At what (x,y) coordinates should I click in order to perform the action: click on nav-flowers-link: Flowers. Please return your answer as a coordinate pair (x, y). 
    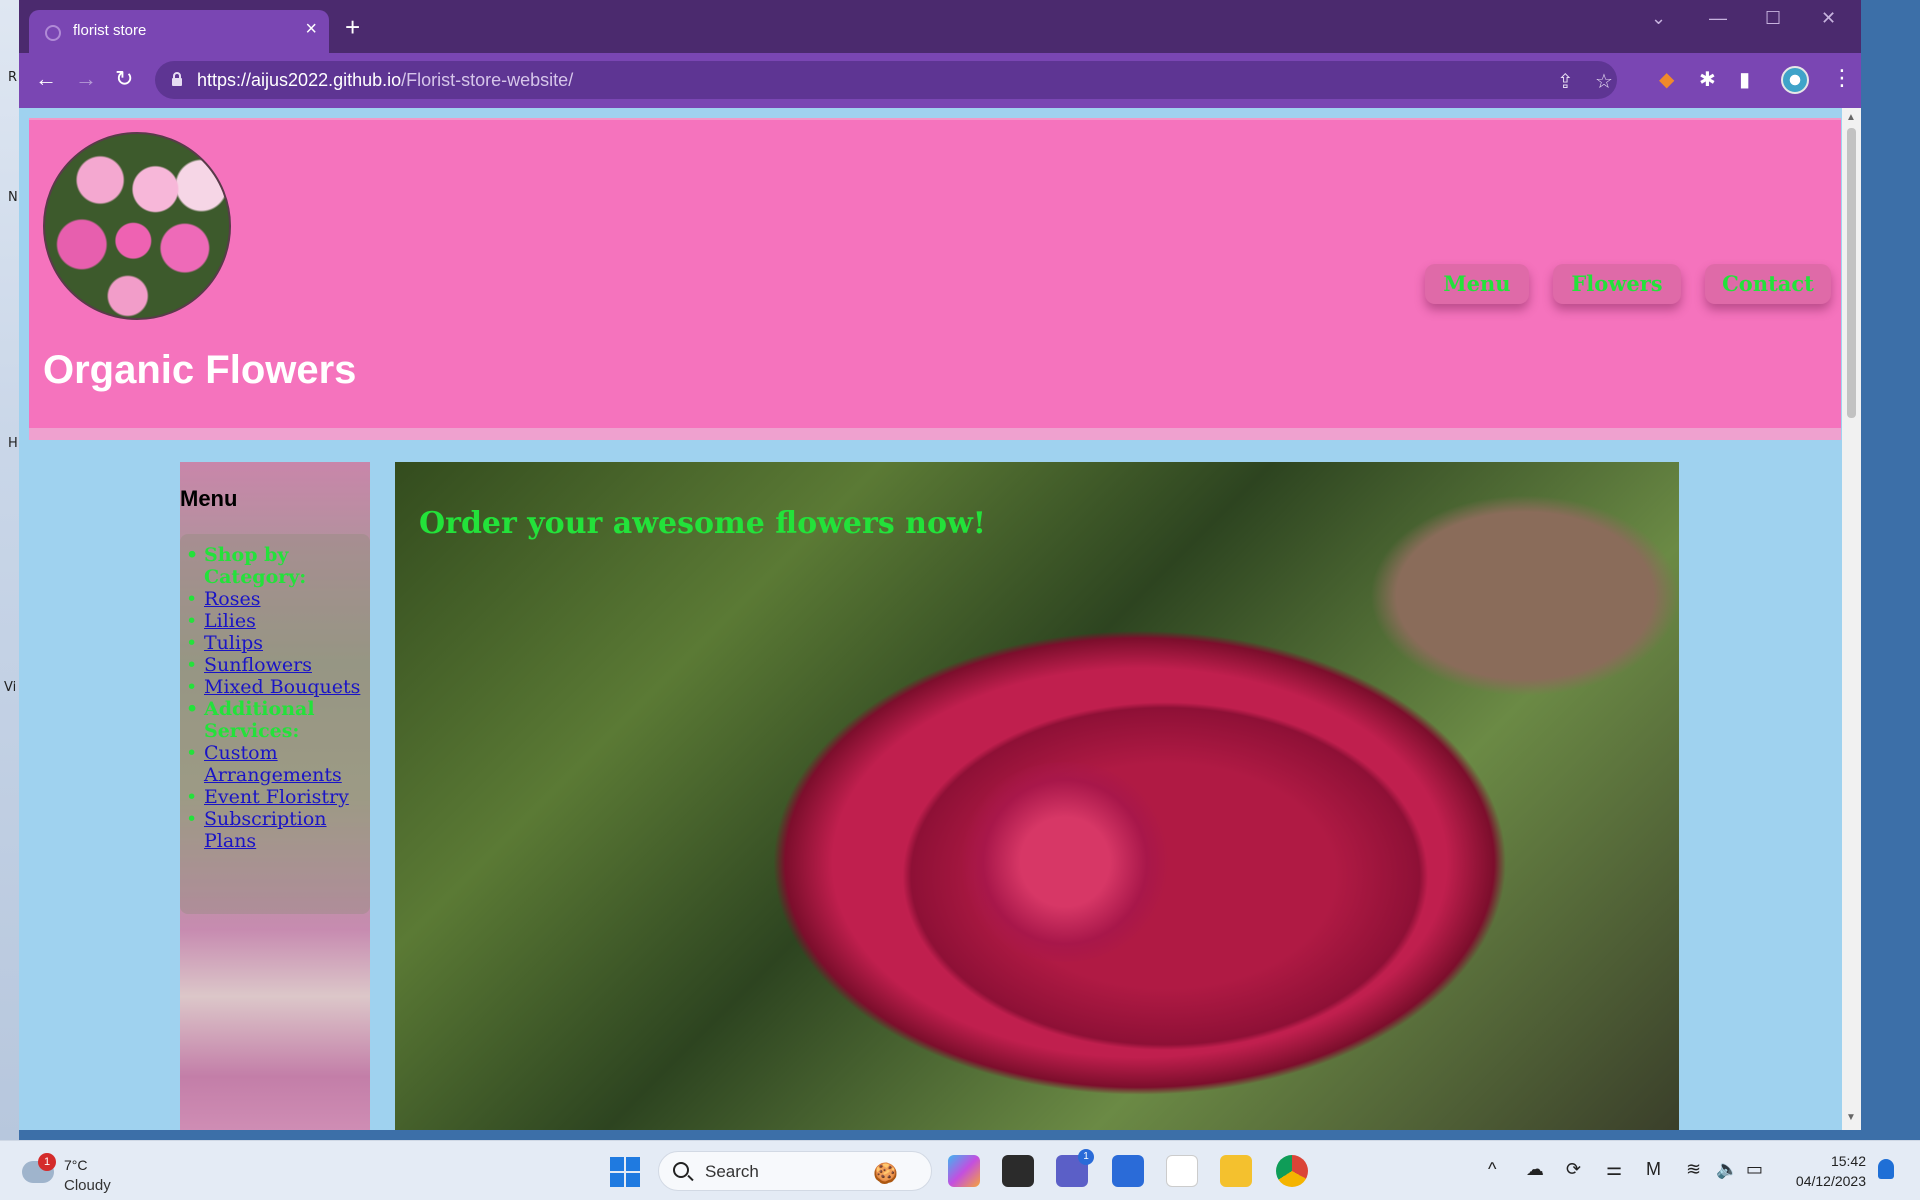
    Looking at the image, I should click on (1617, 284).